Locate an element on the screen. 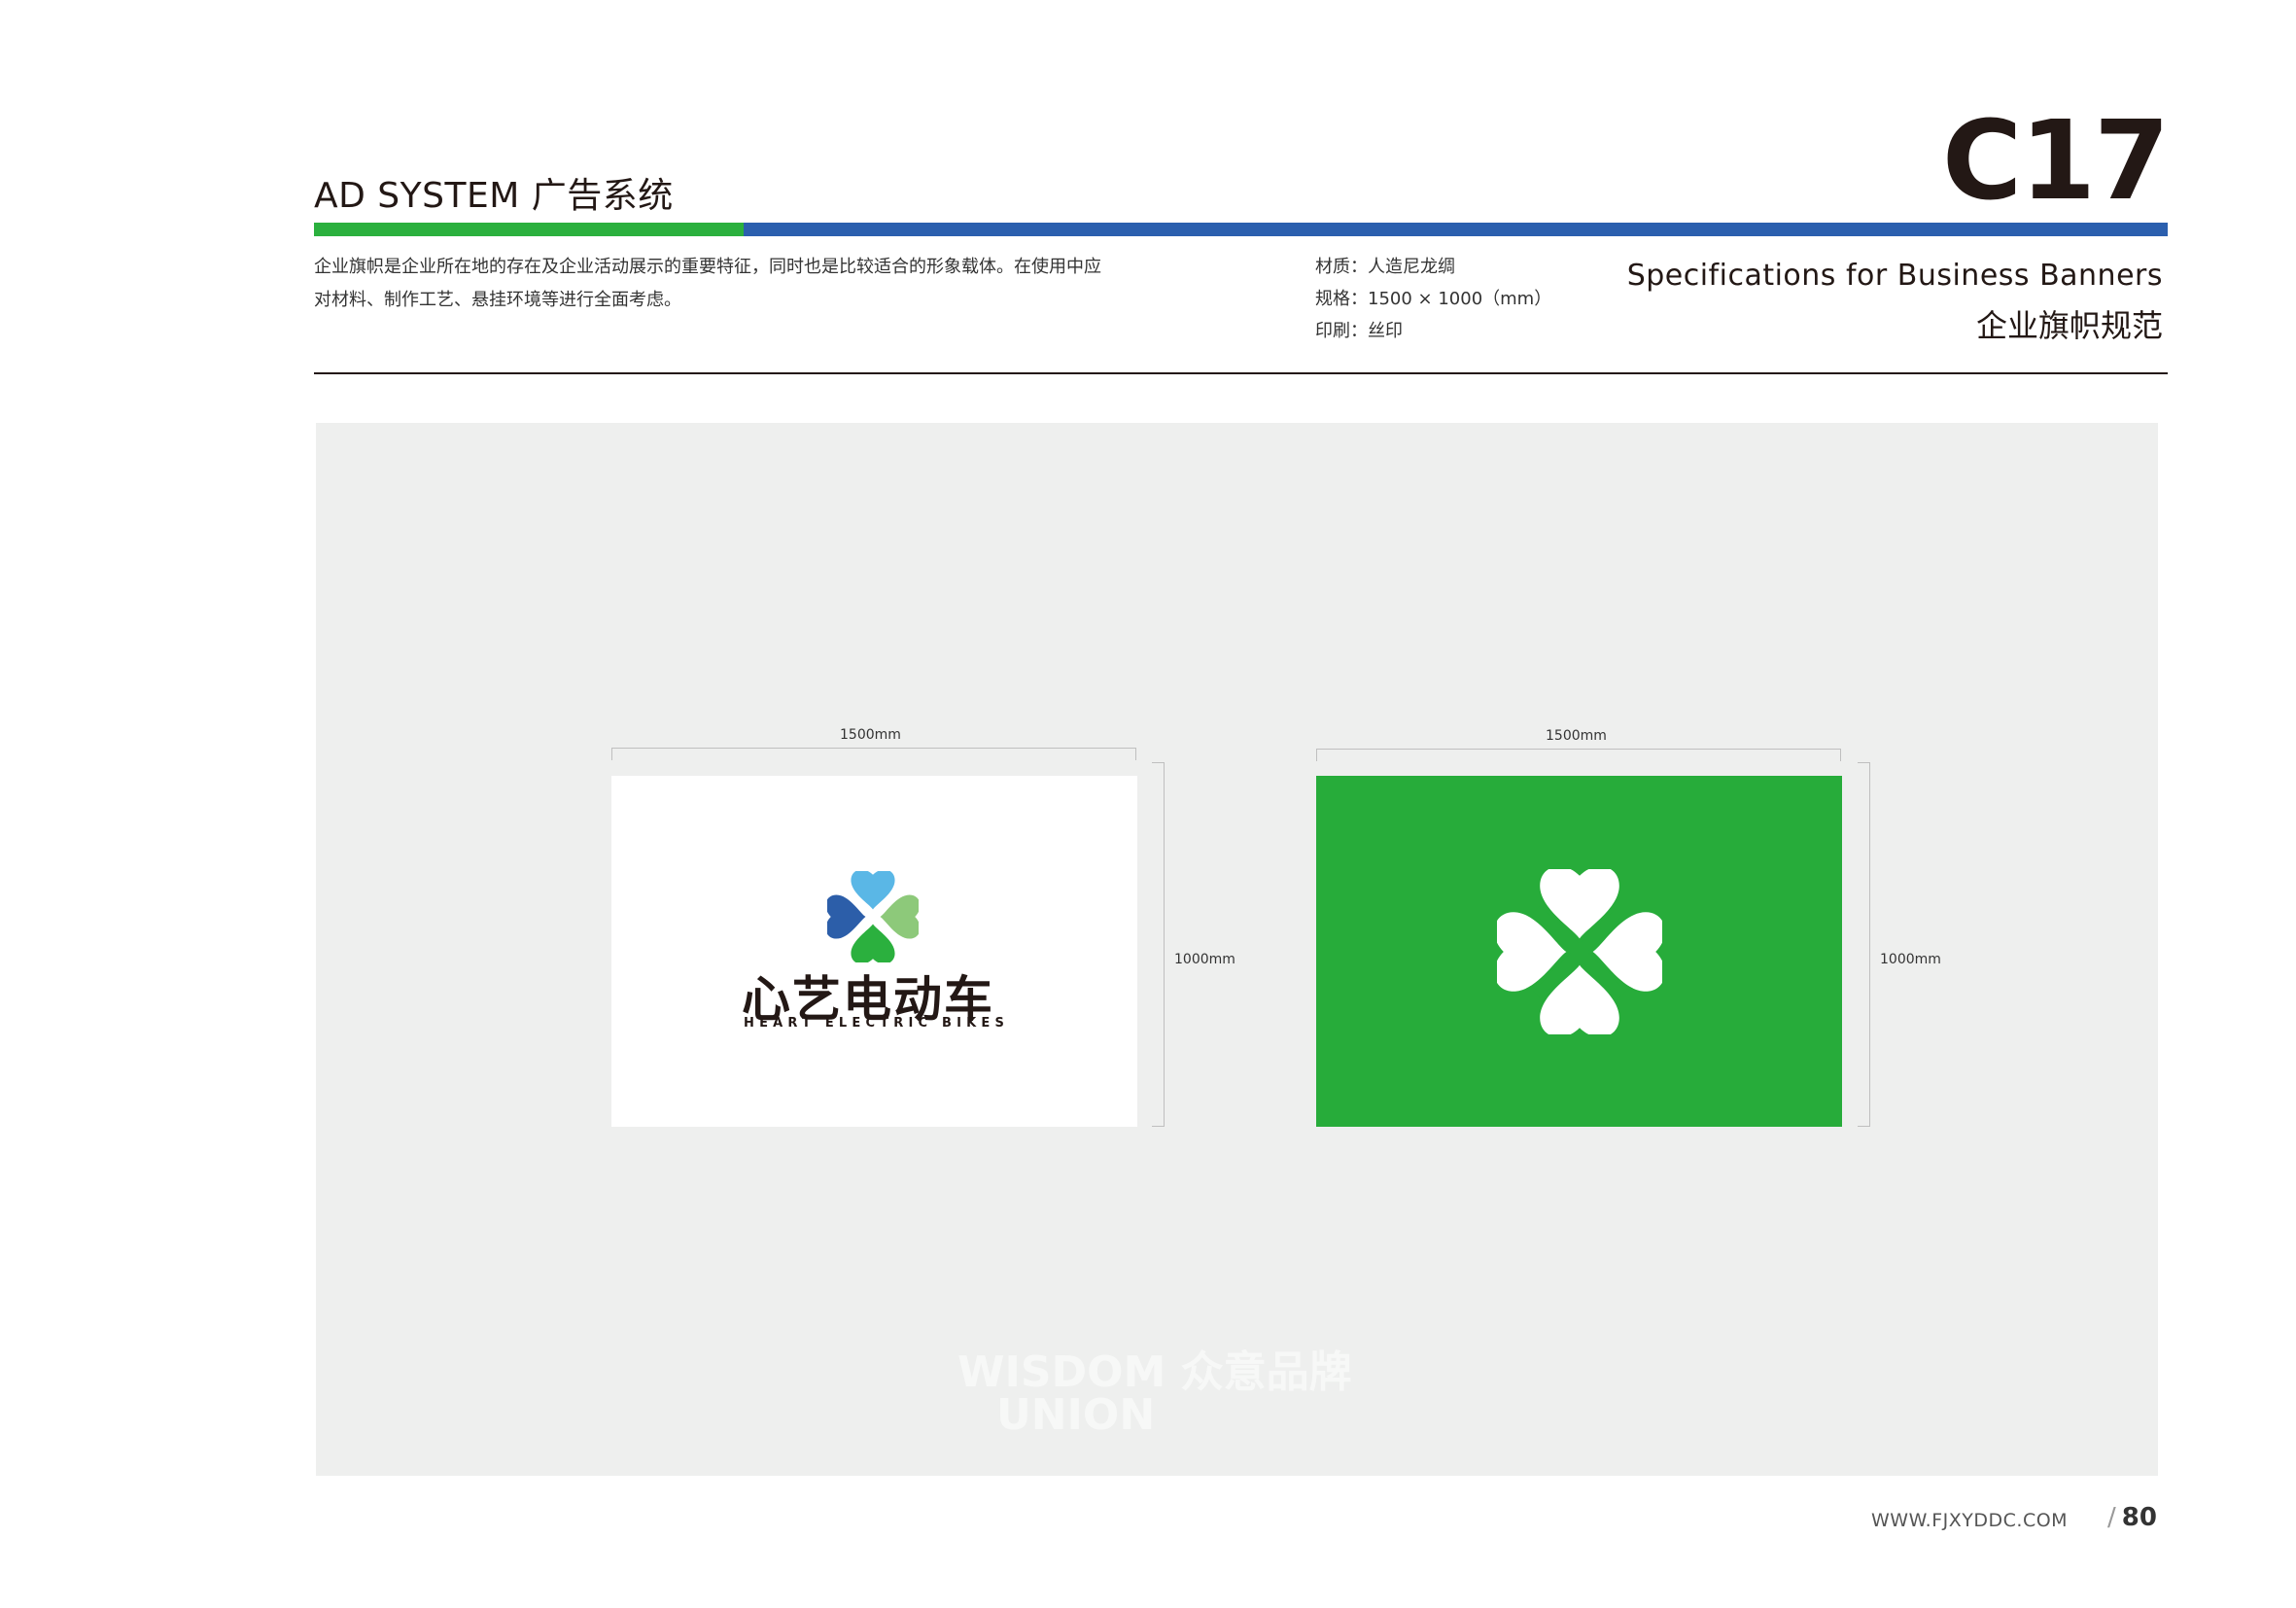 The image size is (2296, 1608). watermark-line-2: UNION is located at coordinates (1076, 1415).